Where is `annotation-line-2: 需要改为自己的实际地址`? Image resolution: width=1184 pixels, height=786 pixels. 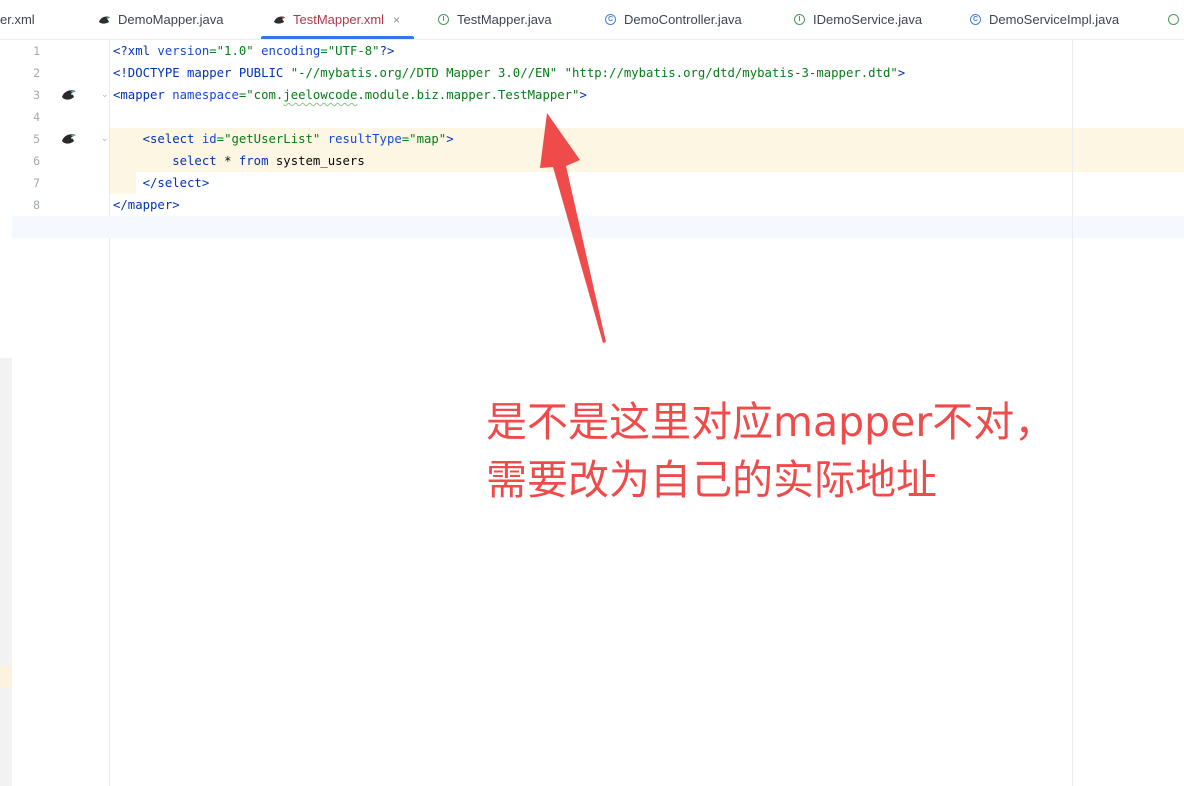
annotation-line-2: 需要改为自己的实际地址 is located at coordinates (711, 480).